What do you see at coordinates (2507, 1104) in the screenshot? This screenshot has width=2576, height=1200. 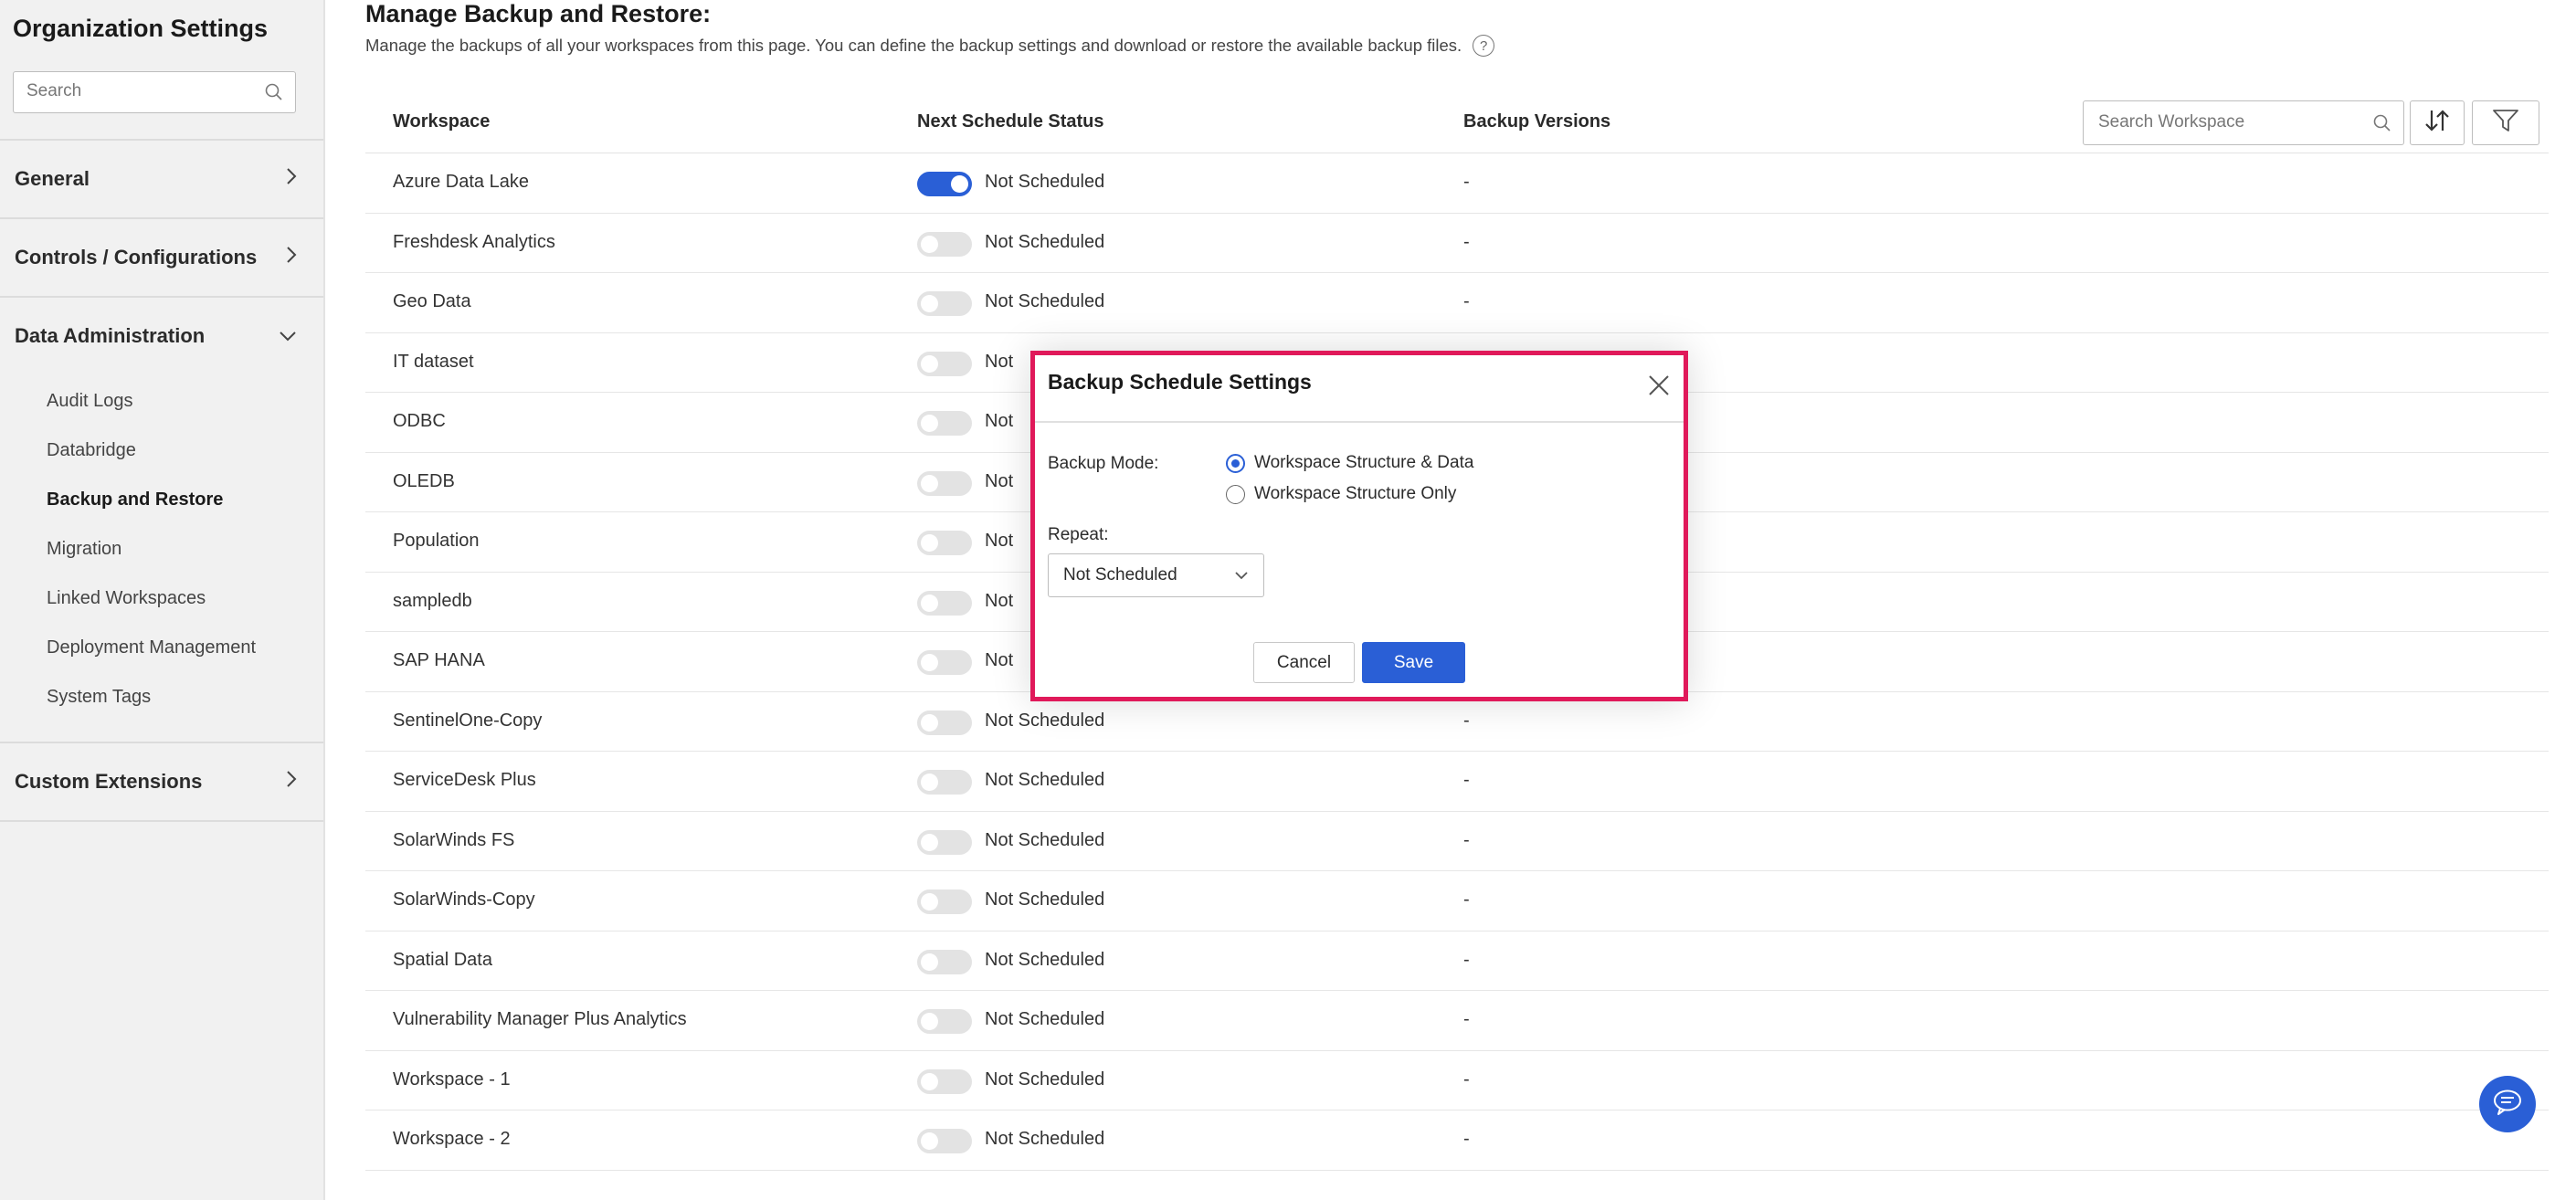 I see `chat-button` at bounding box center [2507, 1104].